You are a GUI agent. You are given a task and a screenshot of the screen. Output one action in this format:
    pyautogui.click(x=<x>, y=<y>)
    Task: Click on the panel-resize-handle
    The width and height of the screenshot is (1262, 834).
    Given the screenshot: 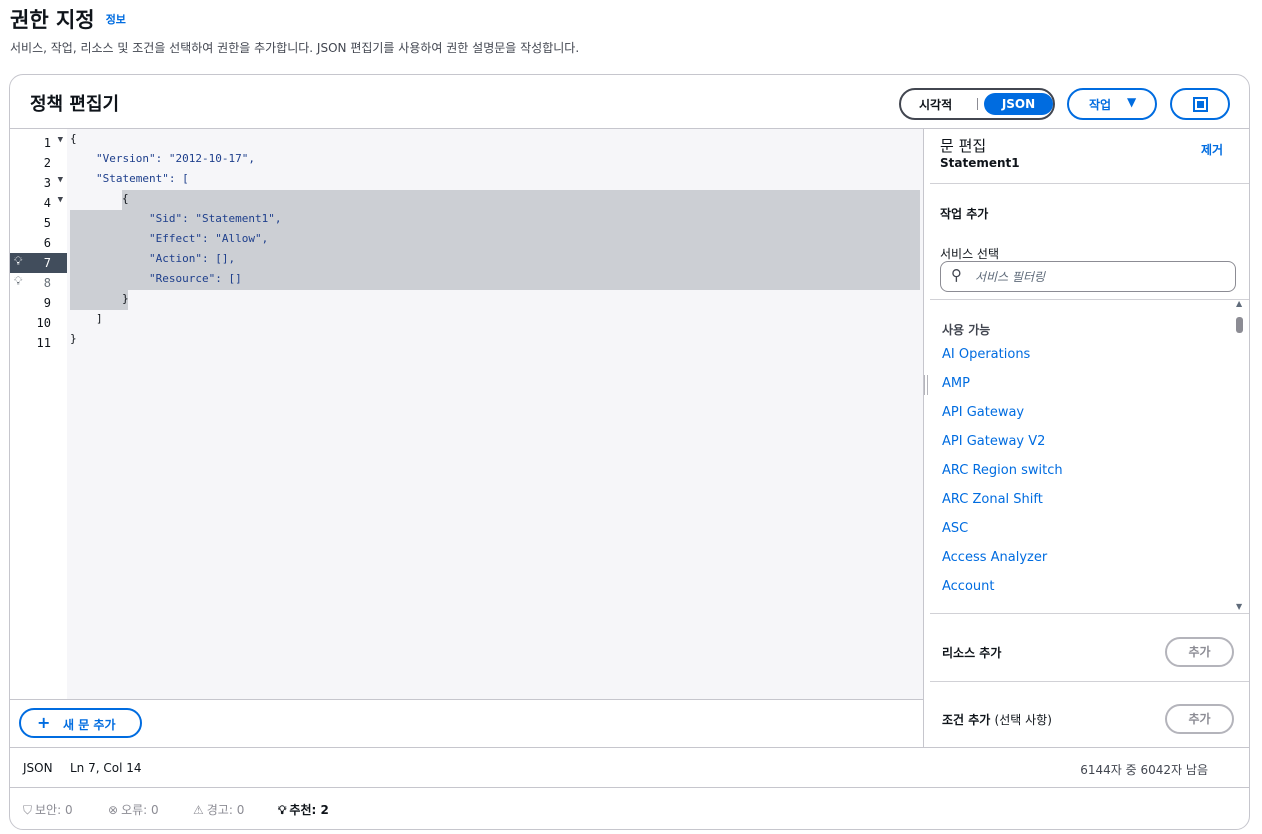 What is the action you would take?
    pyautogui.click(x=926, y=385)
    